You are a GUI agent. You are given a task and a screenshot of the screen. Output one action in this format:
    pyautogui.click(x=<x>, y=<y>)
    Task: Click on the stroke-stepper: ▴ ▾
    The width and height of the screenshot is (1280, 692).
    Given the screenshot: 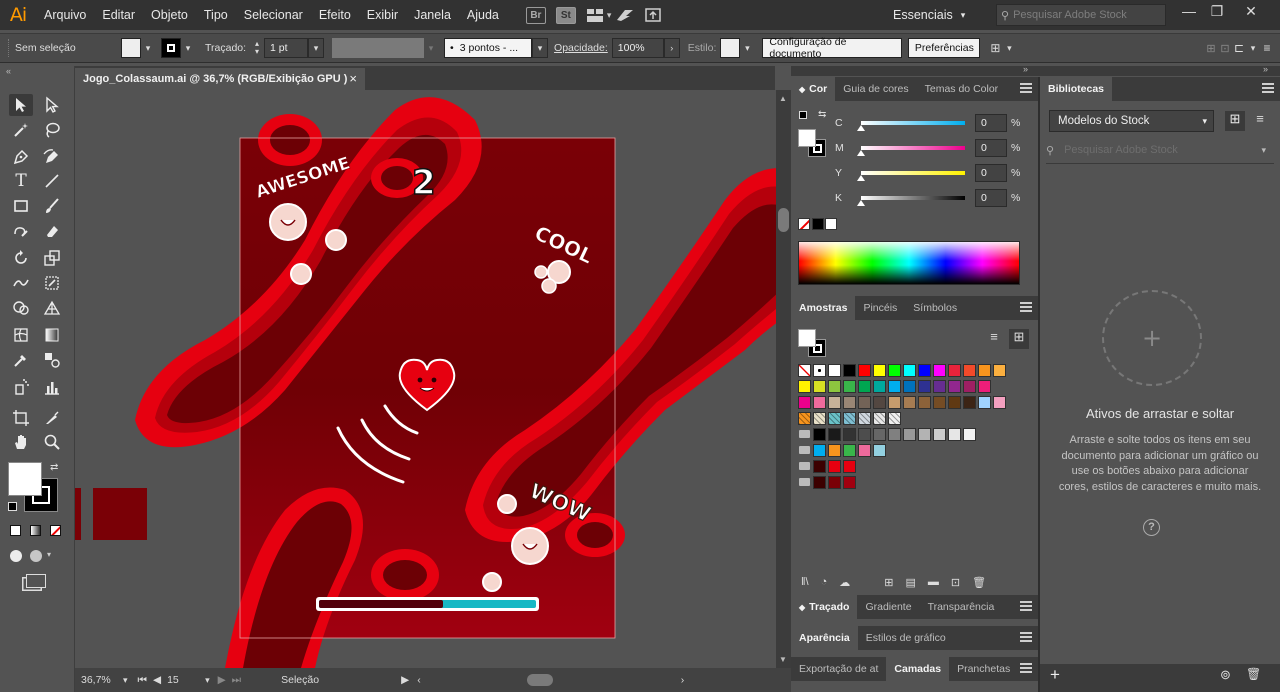 What is the action you would take?
    pyautogui.click(x=257, y=48)
    